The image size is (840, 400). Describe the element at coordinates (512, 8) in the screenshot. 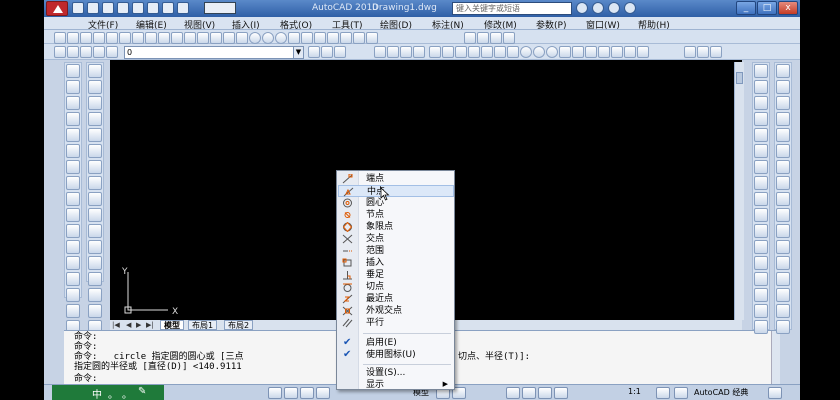

I see `help-search-input: 键入关键字或短语` at that location.